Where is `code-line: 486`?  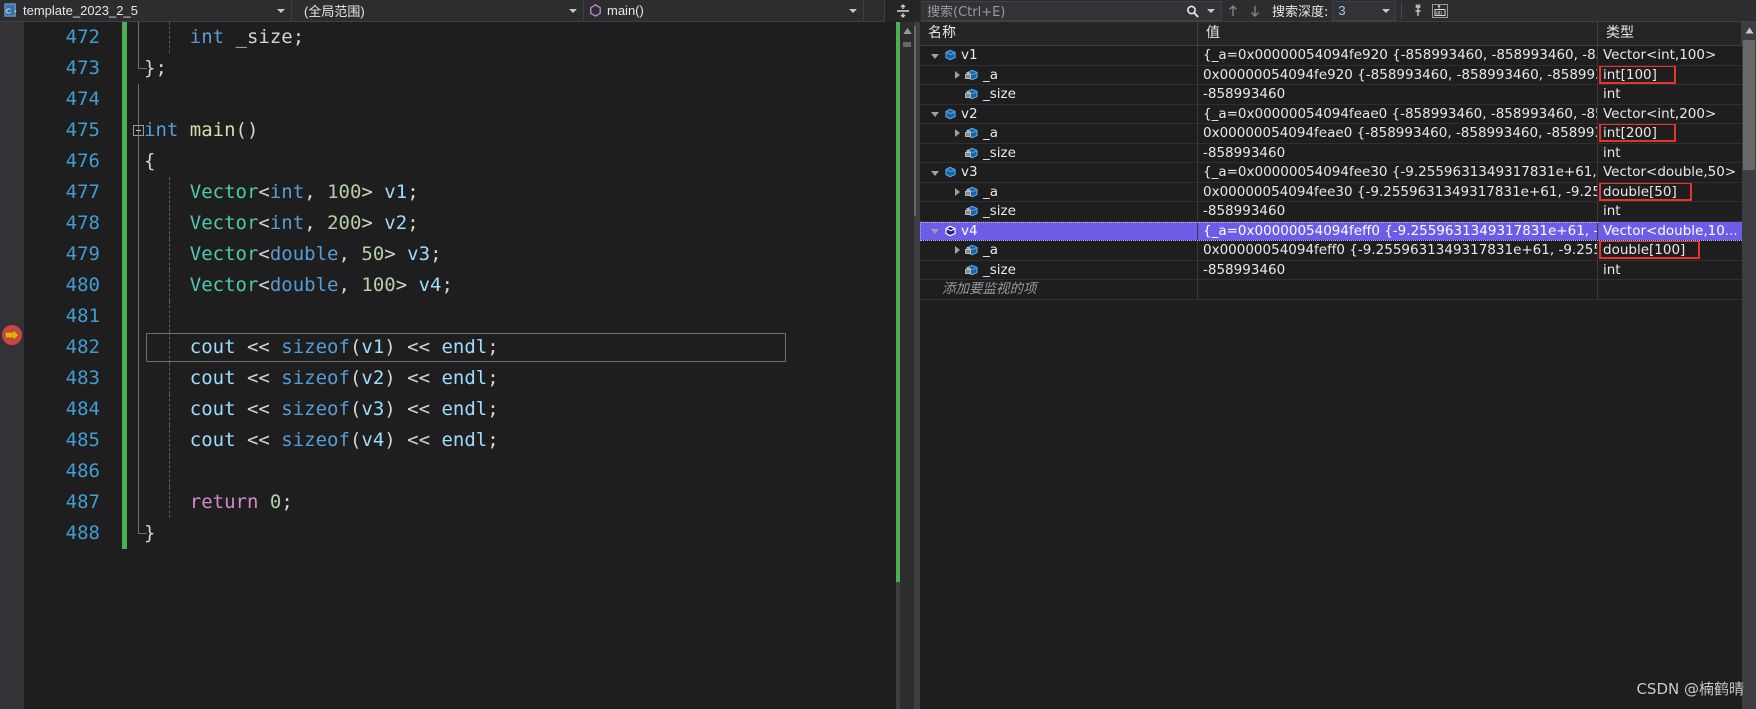 code-line: 486 is located at coordinates (460, 471).